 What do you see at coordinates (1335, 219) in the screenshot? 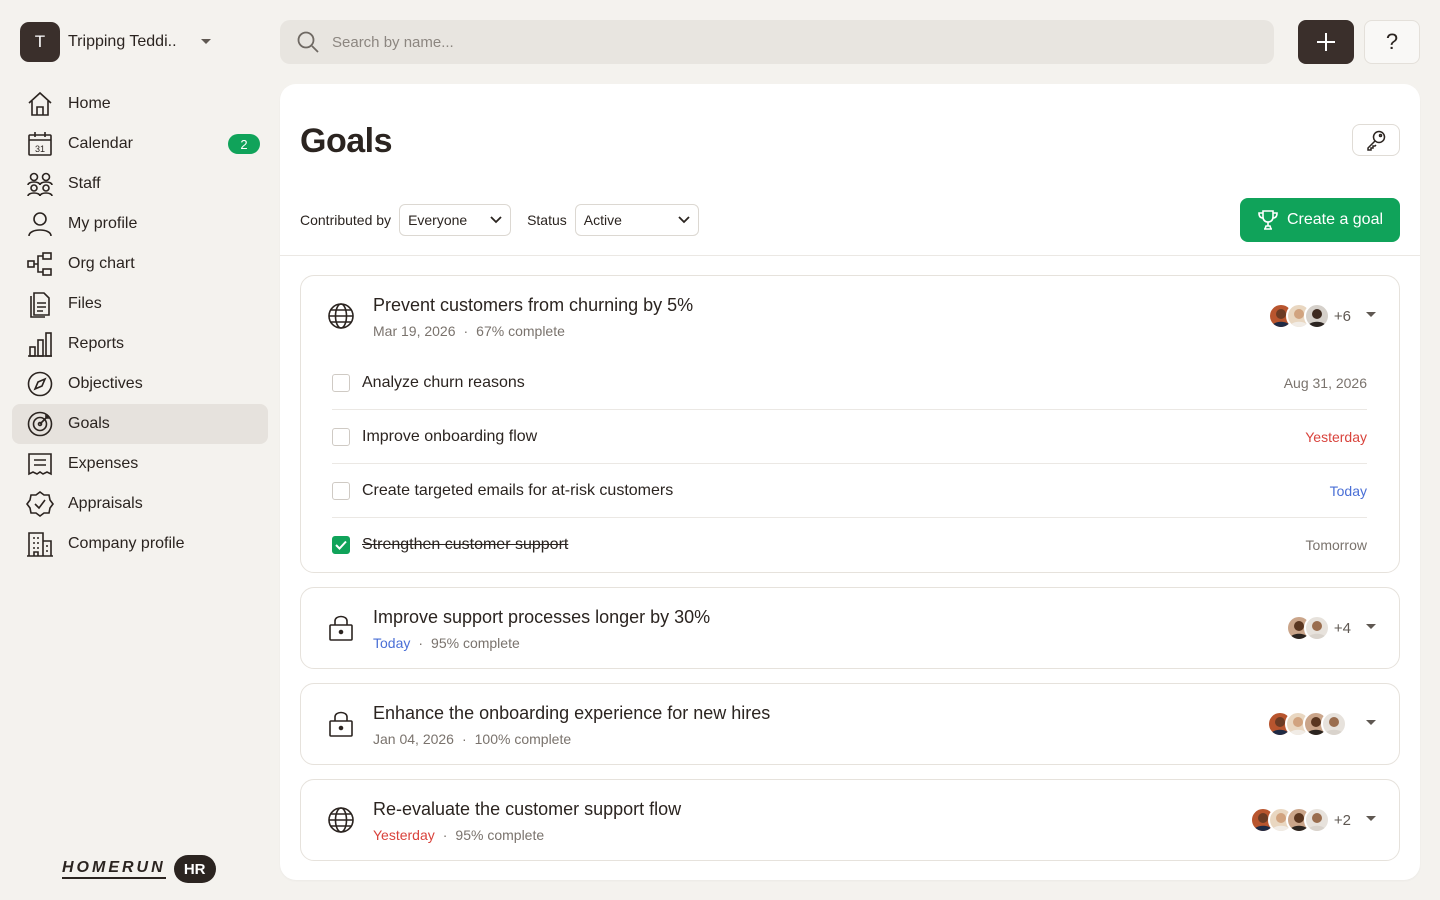
I see `create-goal-label: Create a goal` at bounding box center [1335, 219].